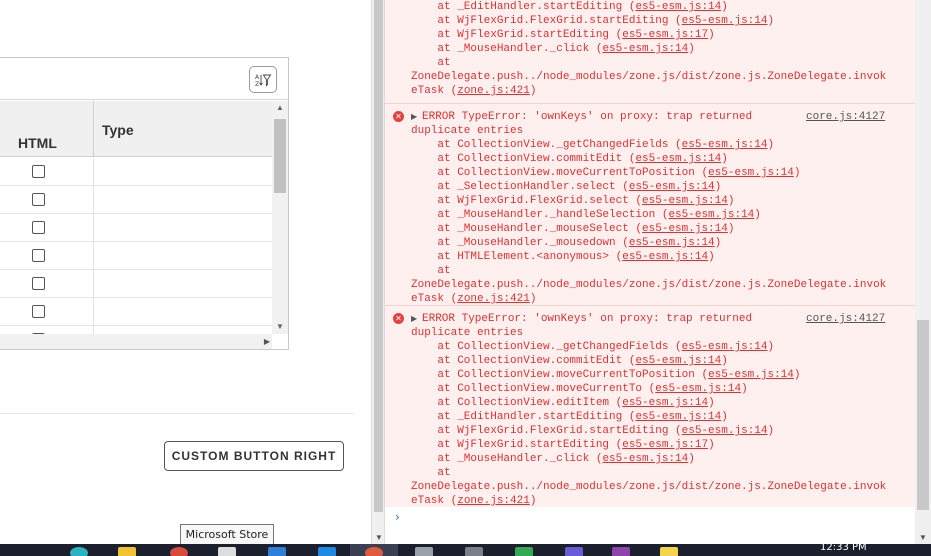 Image resolution: width=931 pixels, height=556 pixels. Describe the element at coordinates (227, 551) in the screenshot. I see `store-icon` at that location.